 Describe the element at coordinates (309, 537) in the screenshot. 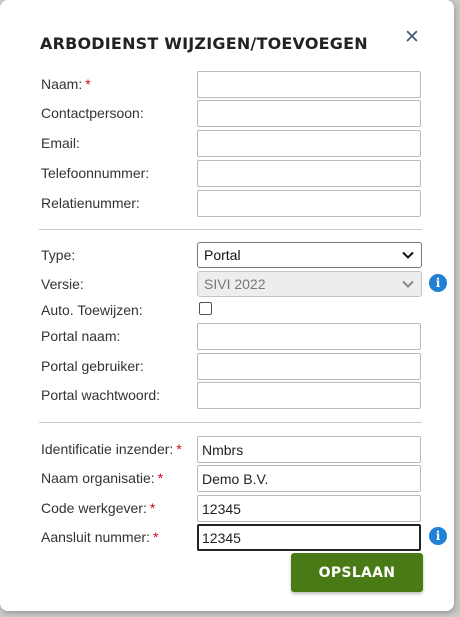

I see `aansluit-nummer-input` at that location.